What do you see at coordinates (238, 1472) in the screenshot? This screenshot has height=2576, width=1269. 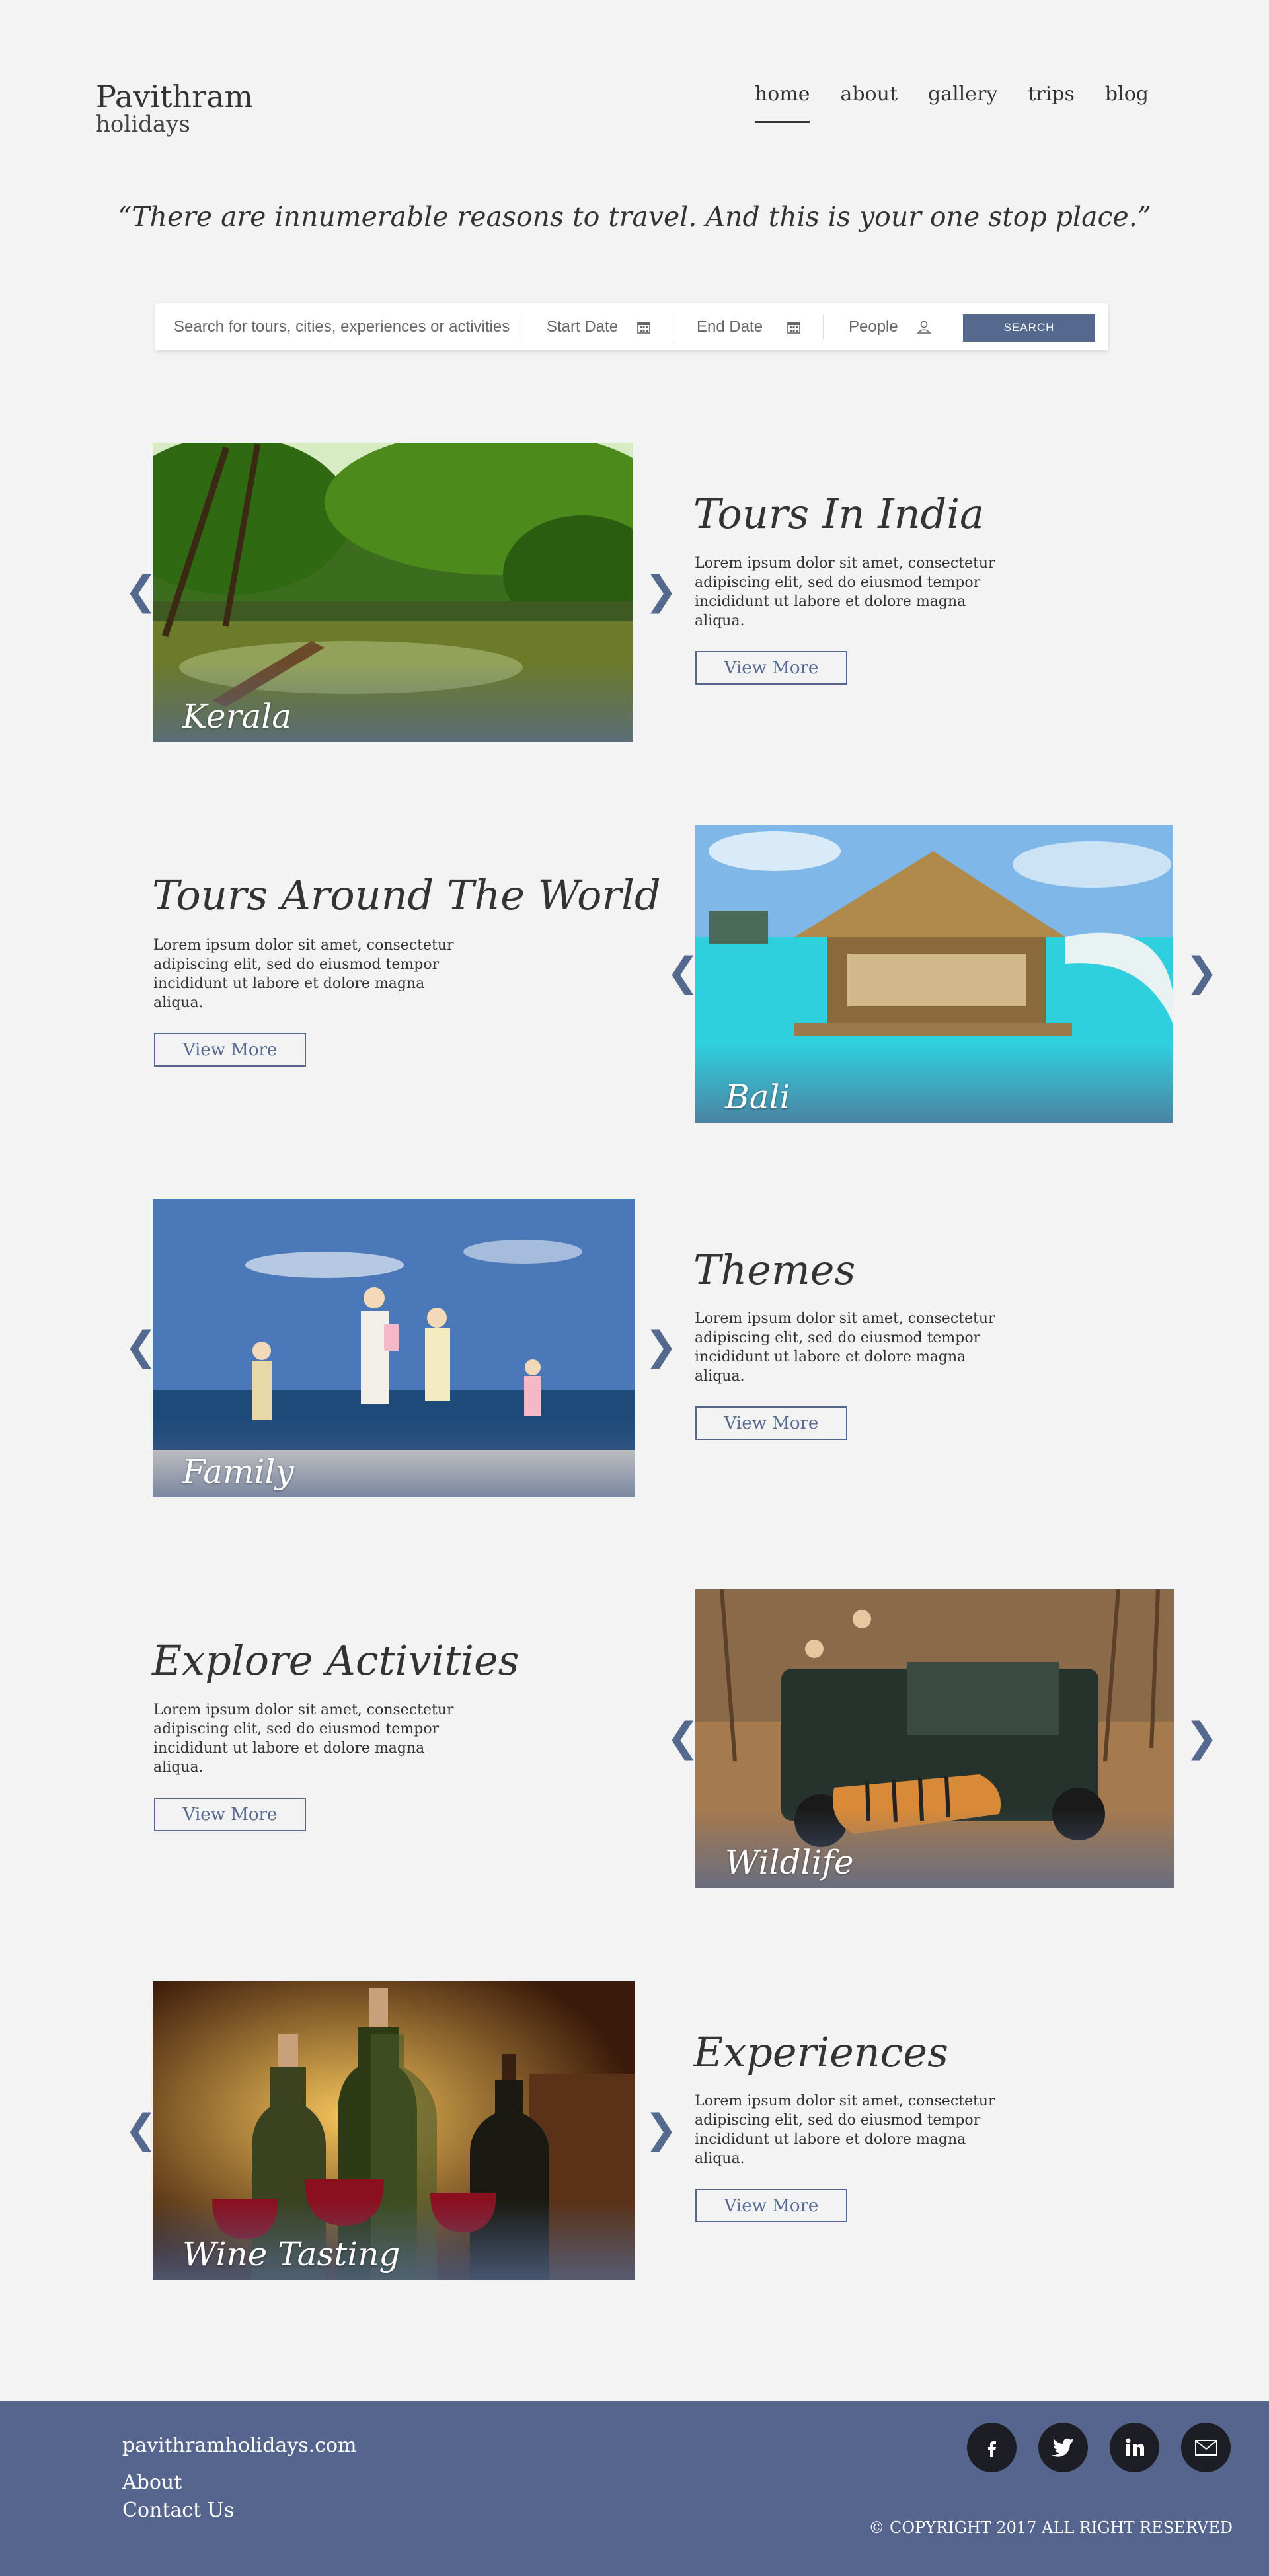 I see `photo-caption: Family` at bounding box center [238, 1472].